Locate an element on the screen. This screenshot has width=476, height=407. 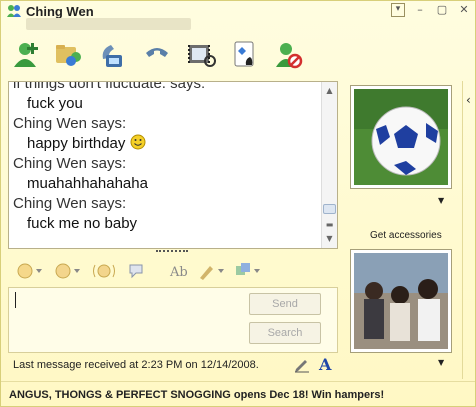
background-icon is located at coordinates (211, 271).